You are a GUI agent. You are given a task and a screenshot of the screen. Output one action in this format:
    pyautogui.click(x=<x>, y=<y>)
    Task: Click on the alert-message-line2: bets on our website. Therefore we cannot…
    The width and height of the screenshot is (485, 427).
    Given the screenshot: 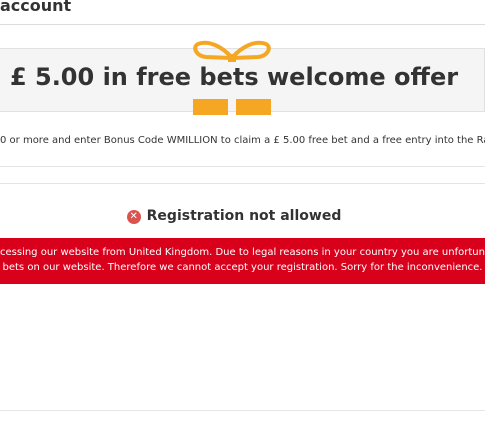 What is the action you would take?
    pyautogui.click(x=242, y=267)
    